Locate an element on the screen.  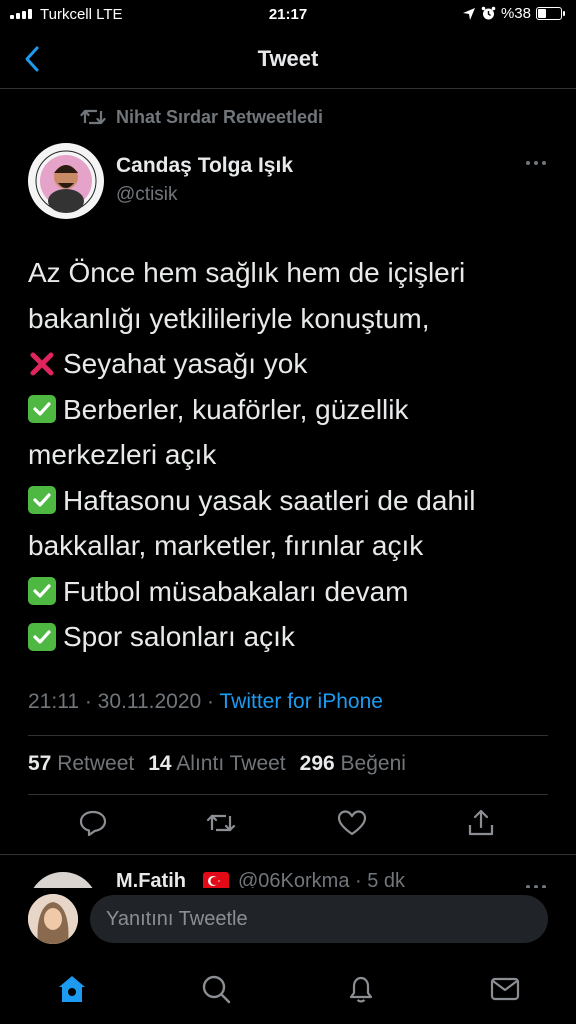
more-icon is located at coordinates (536, 163).